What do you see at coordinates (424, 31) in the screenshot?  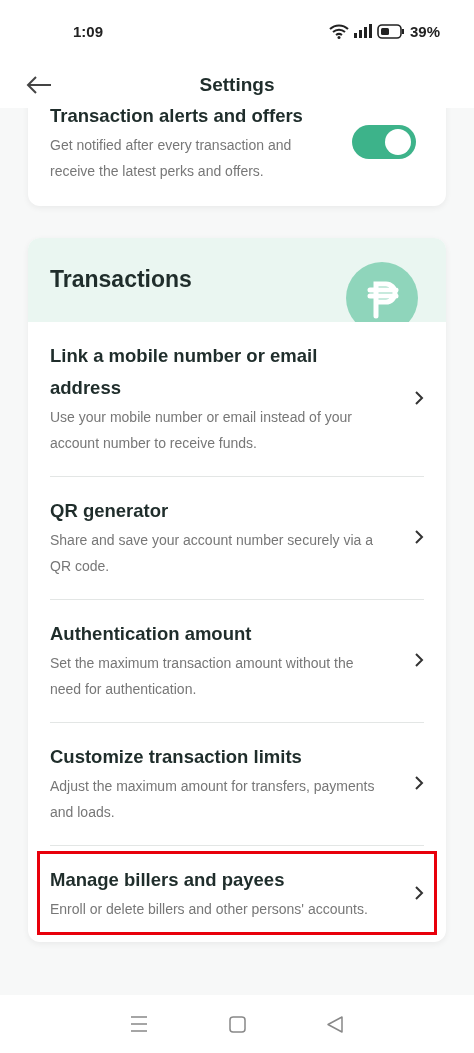 I see `battery-percent: 39%` at bounding box center [424, 31].